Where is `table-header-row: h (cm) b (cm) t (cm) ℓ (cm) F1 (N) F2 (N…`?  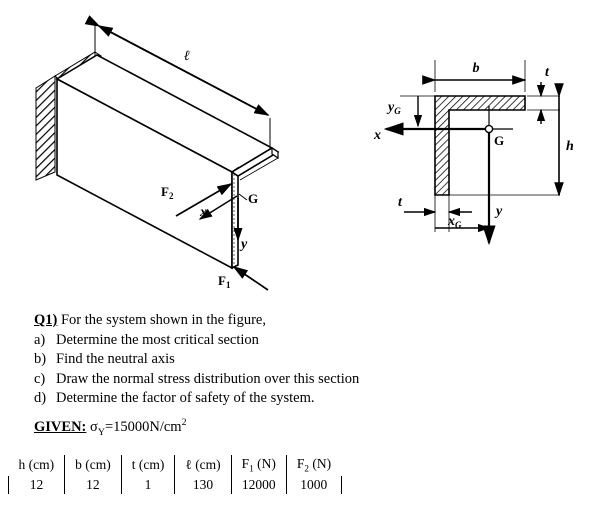 table-header-row: h (cm) b (cm) t (cm) ℓ (cm) F1 (N) F2 (N… is located at coordinates (175, 465).